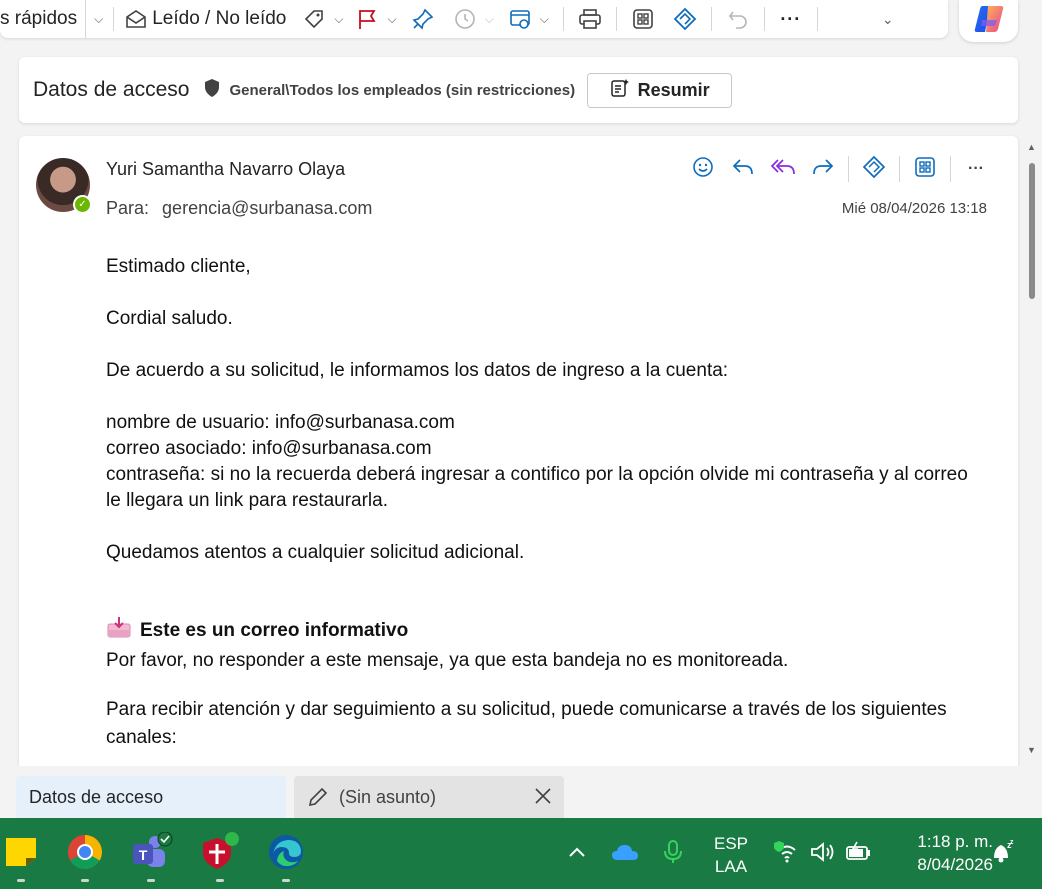 The height and width of the screenshot is (889, 1042). What do you see at coordinates (1032, 451) in the screenshot?
I see `message-scrollbar: ▲ ▼` at bounding box center [1032, 451].